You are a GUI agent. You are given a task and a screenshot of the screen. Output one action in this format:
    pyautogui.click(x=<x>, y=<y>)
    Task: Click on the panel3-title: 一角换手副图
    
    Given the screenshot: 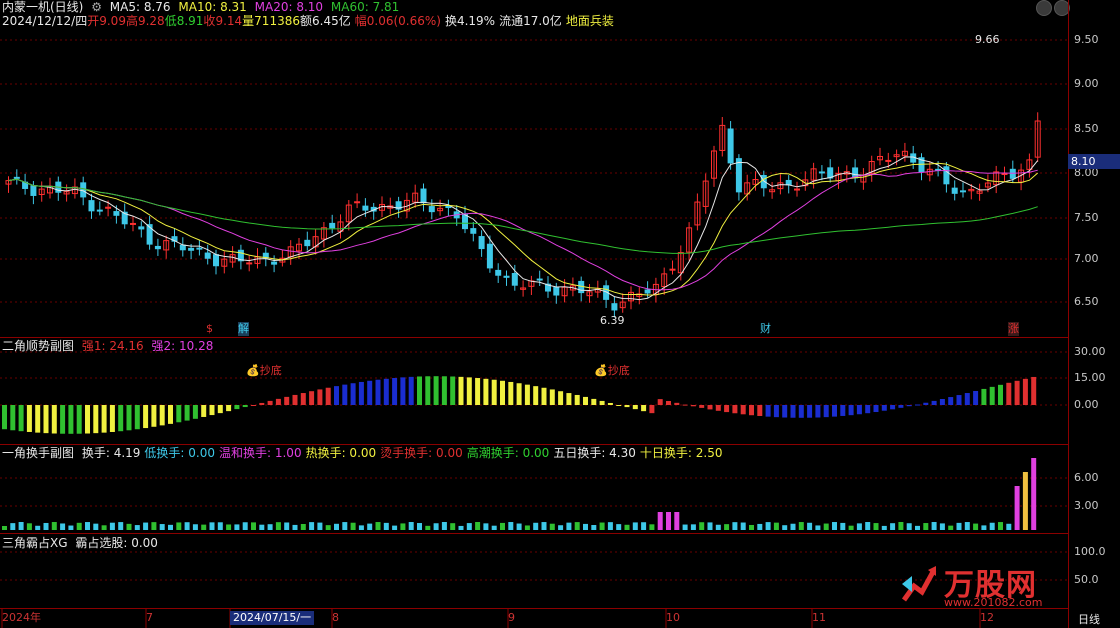 What is the action you would take?
    pyautogui.click(x=38, y=453)
    